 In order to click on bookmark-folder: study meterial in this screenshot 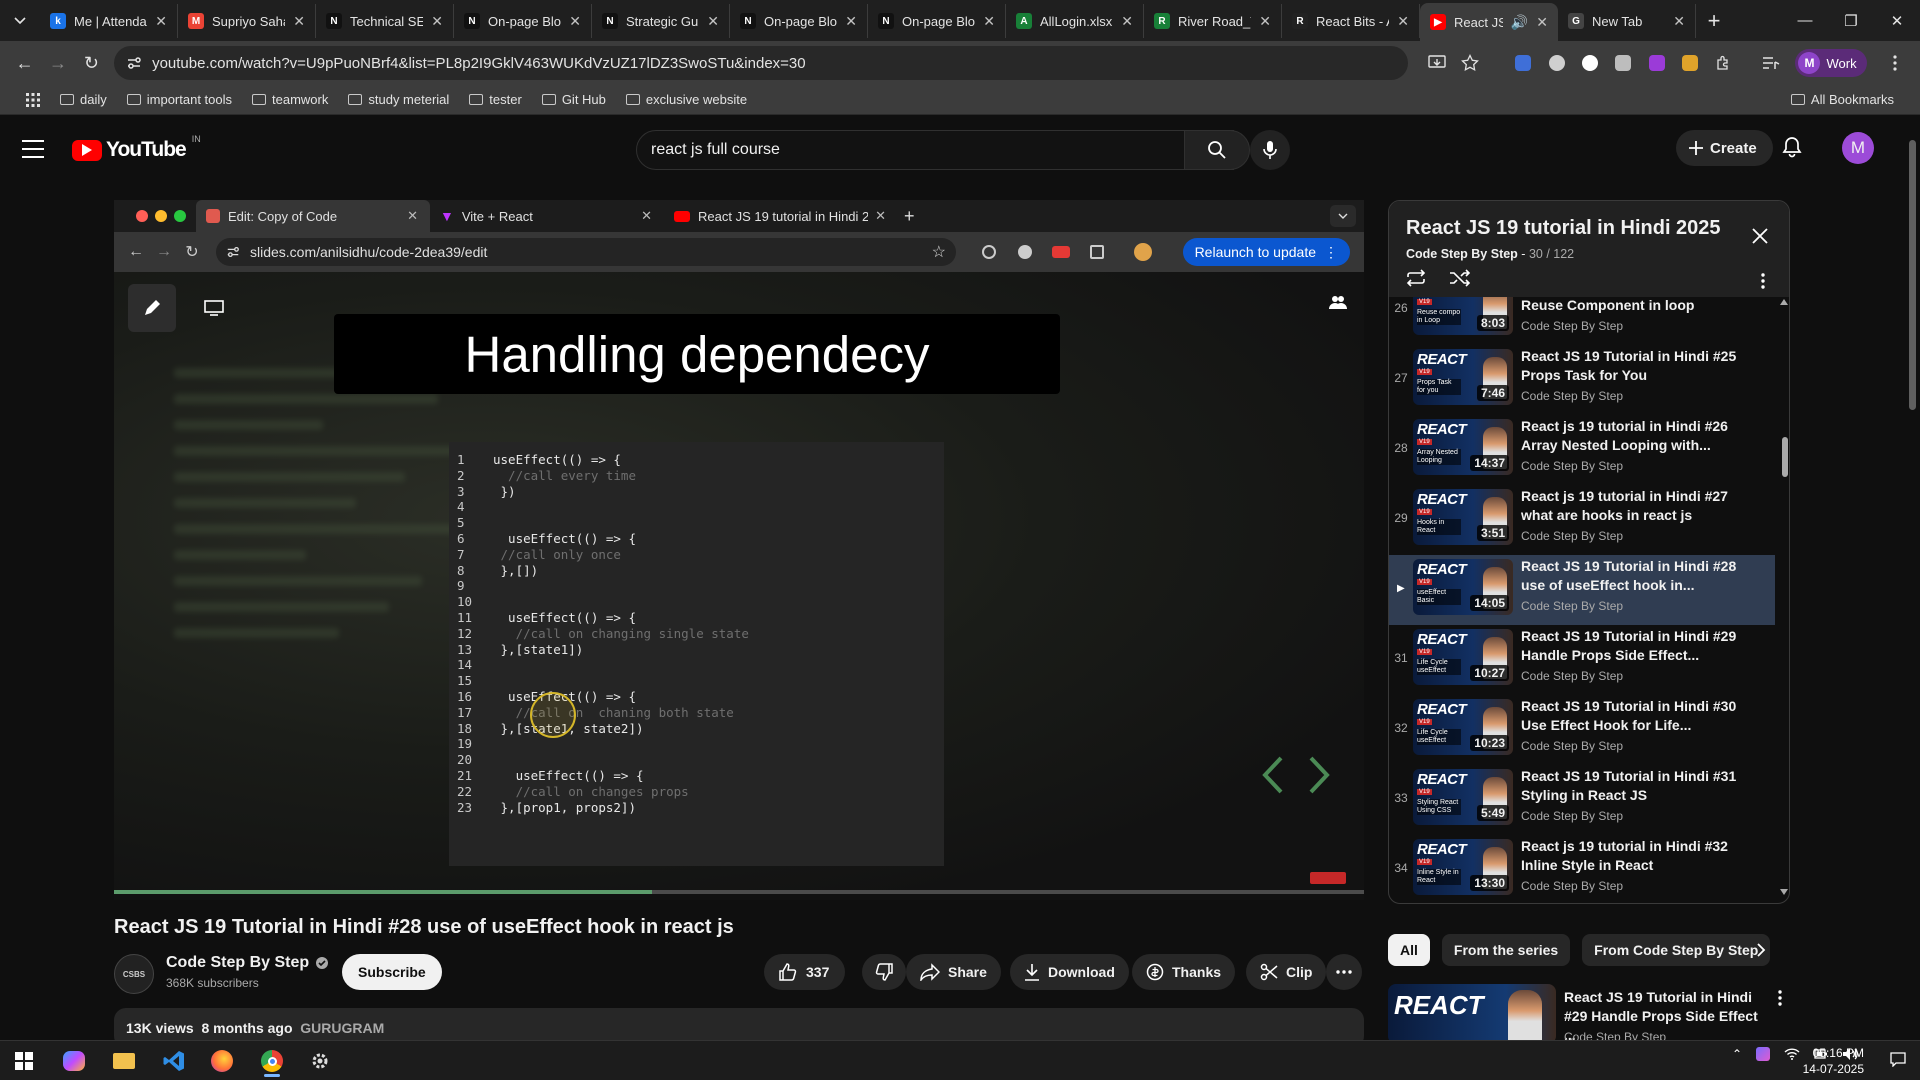, I will do `click(398, 99)`.